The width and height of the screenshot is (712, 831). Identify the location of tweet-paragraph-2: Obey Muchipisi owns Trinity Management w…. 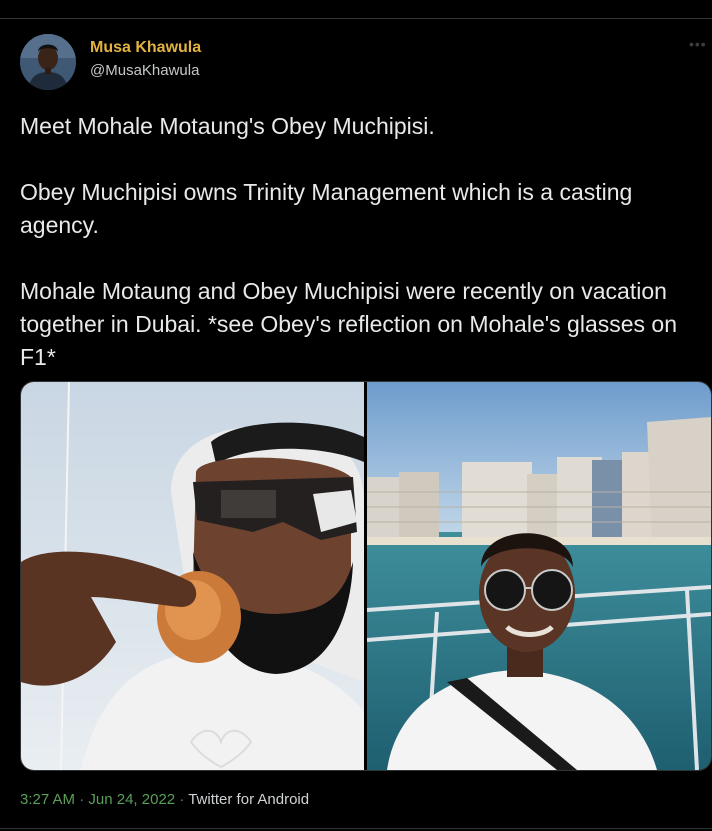
(326, 208).